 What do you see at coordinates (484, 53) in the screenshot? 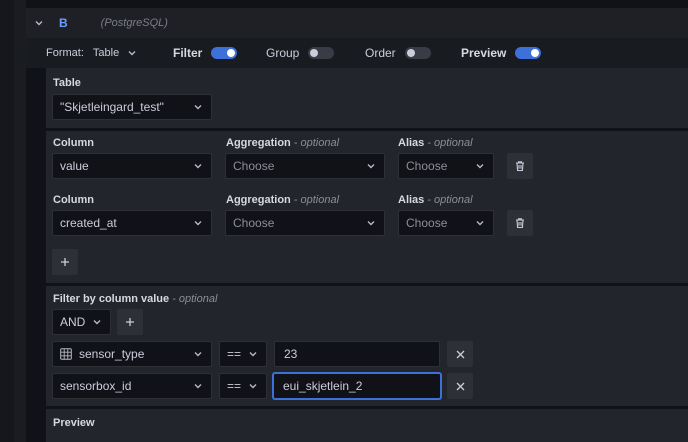
I see `preview-toggle-label: Preview` at bounding box center [484, 53].